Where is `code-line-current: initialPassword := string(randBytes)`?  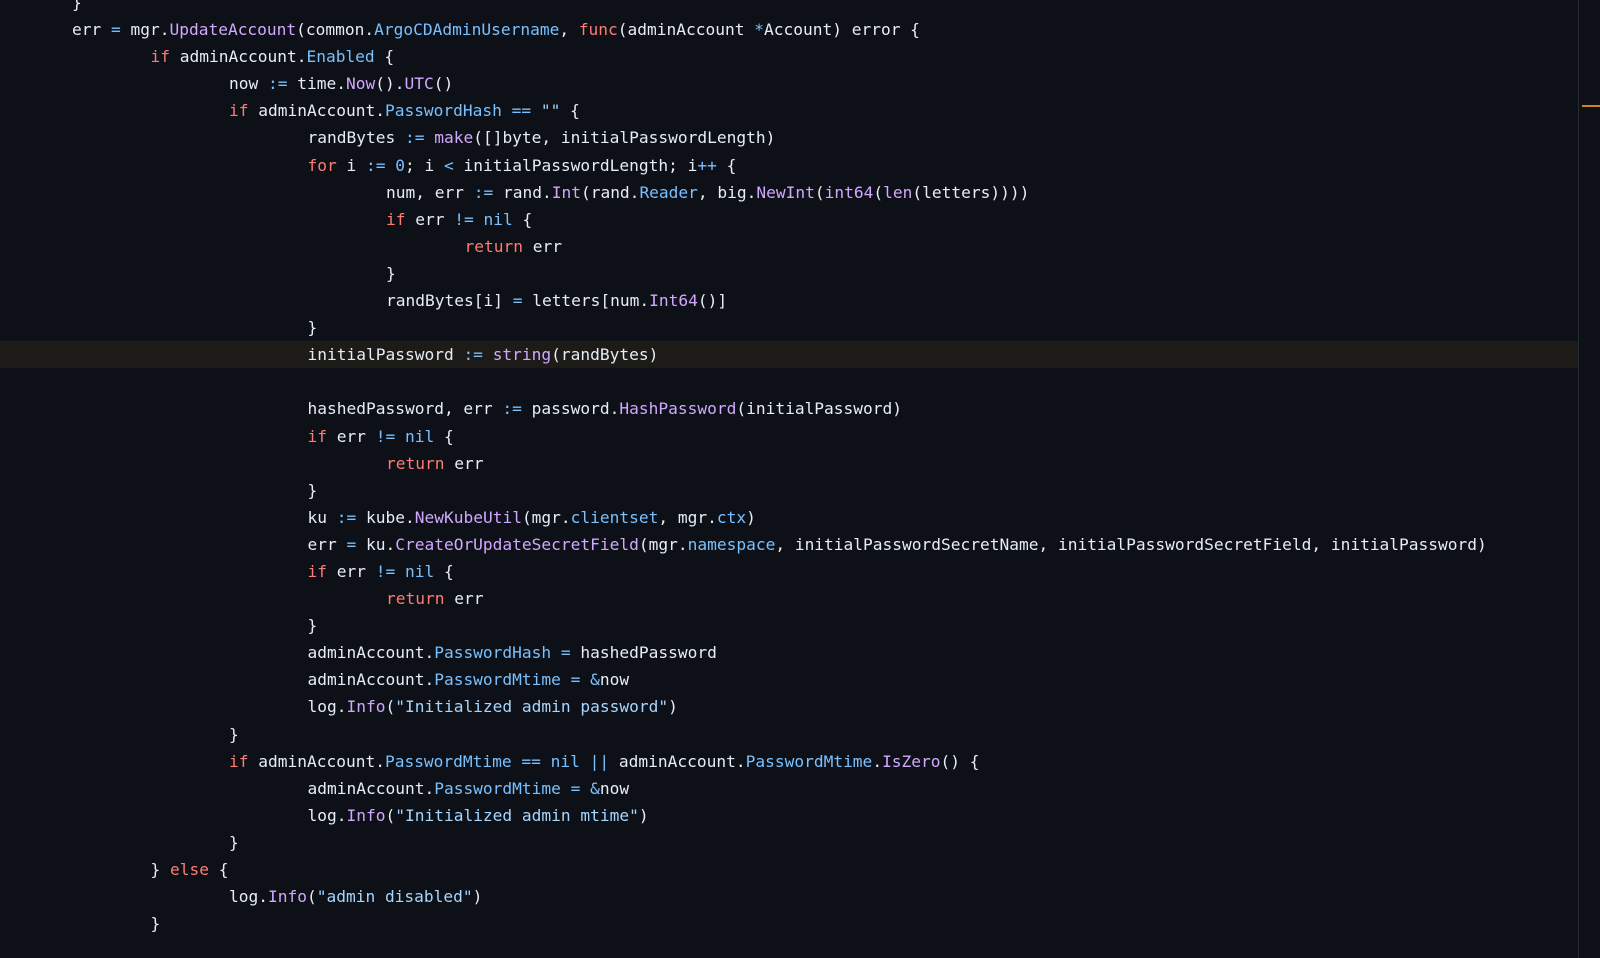 code-line-current: initialPassword := string(randBytes) is located at coordinates (789, 355).